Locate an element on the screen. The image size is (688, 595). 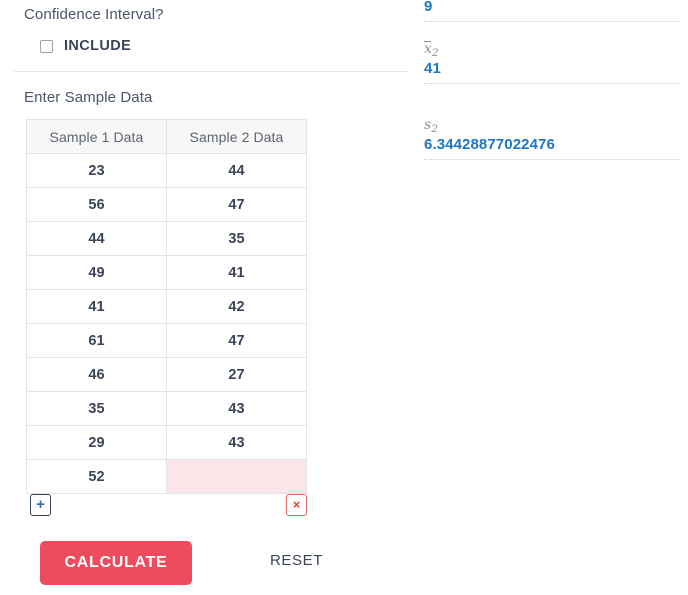
table-row: 46 27 is located at coordinates (166, 374).